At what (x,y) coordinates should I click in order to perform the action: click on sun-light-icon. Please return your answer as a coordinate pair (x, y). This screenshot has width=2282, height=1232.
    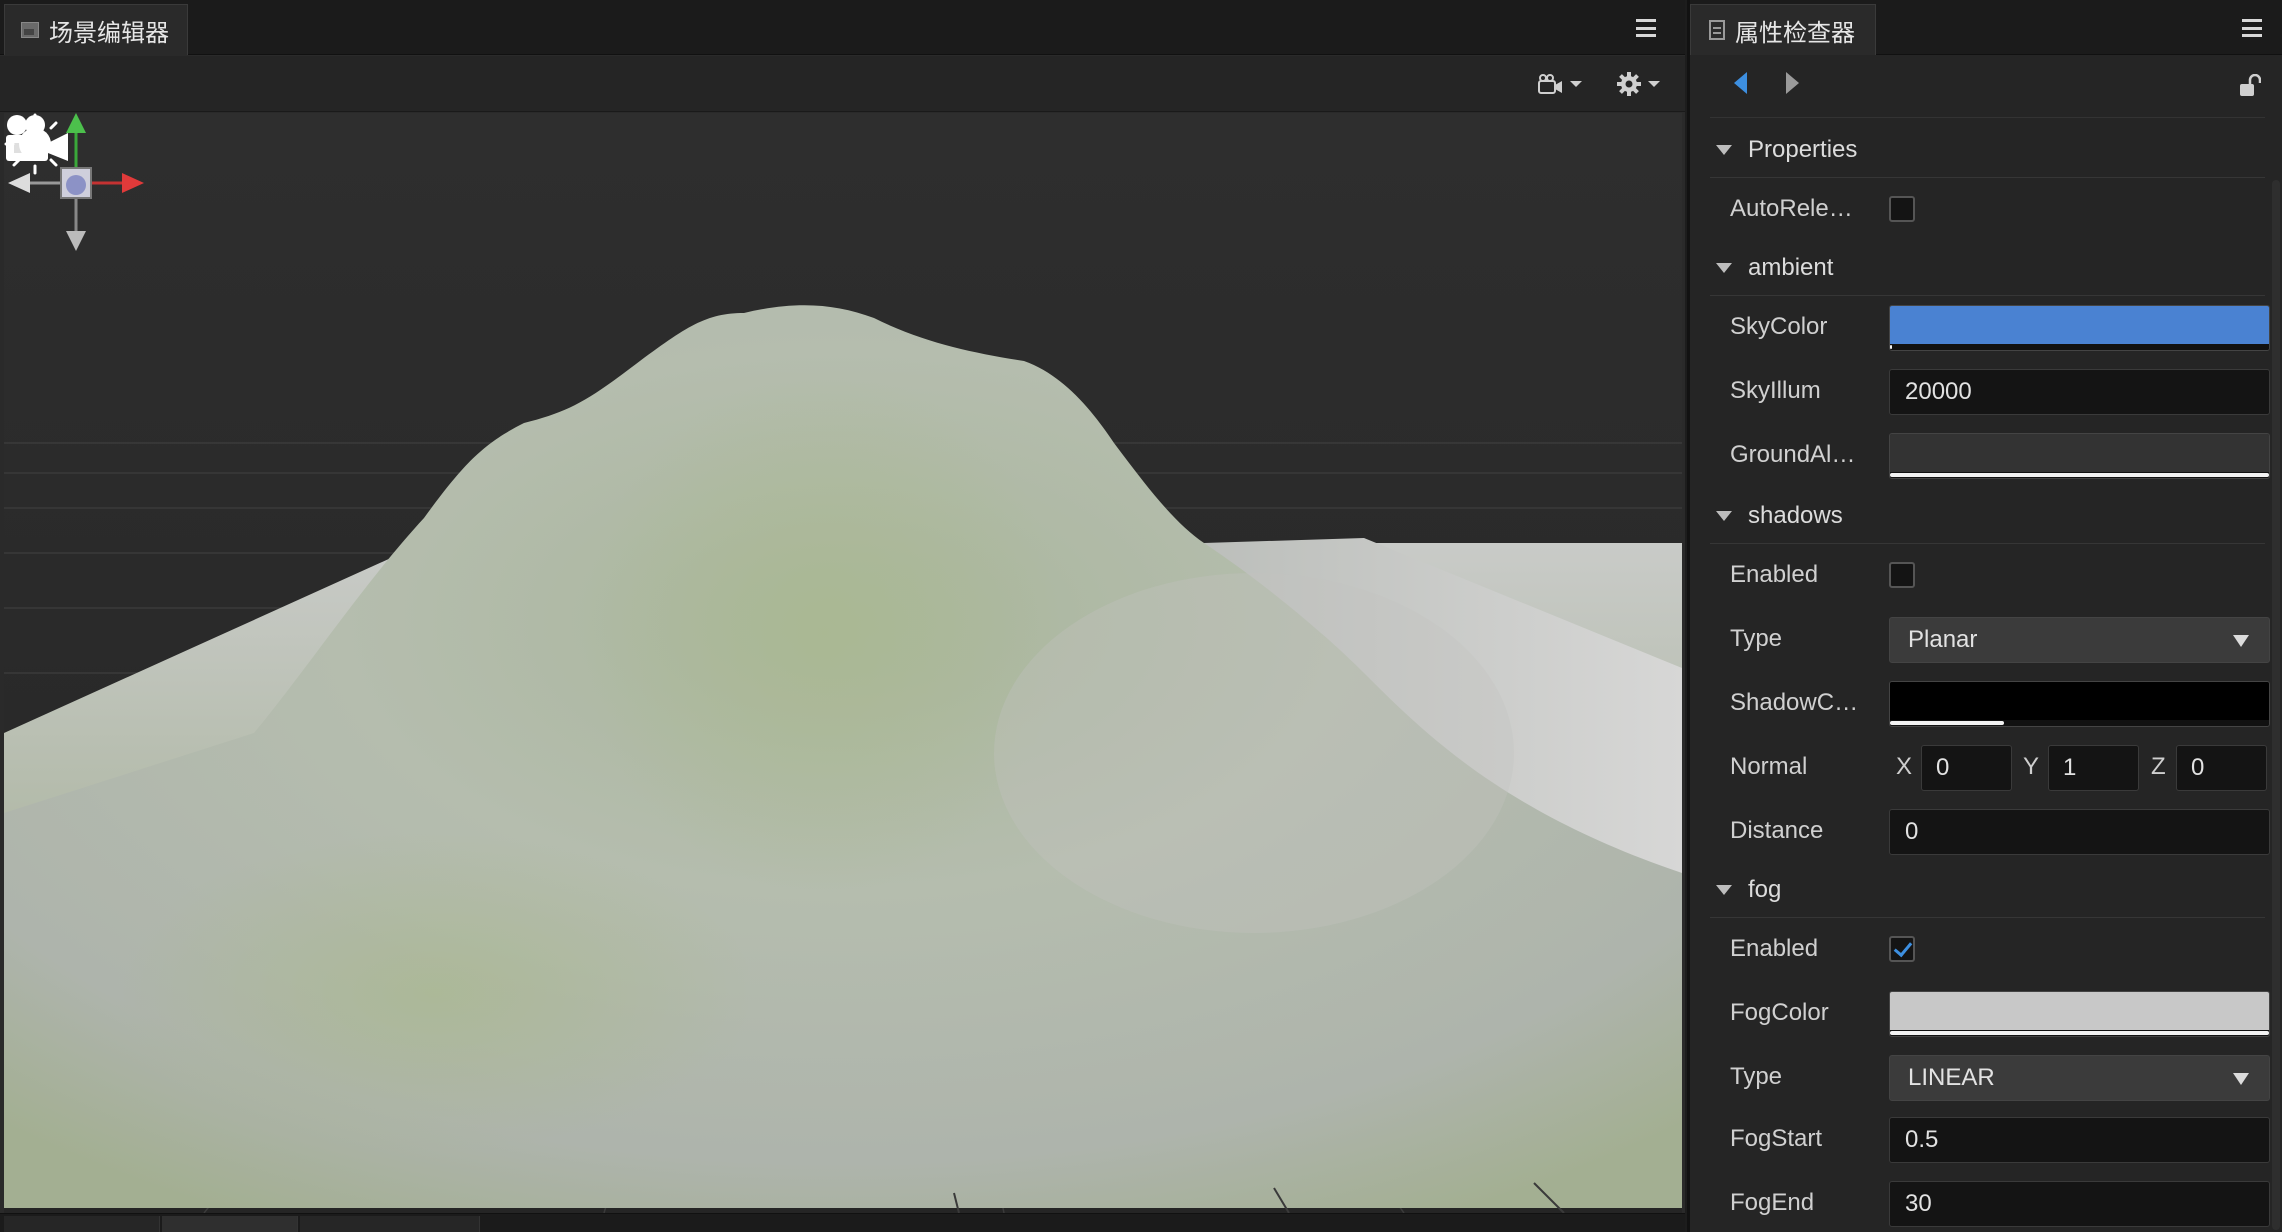
    Looking at the image, I should click on (35, 144).